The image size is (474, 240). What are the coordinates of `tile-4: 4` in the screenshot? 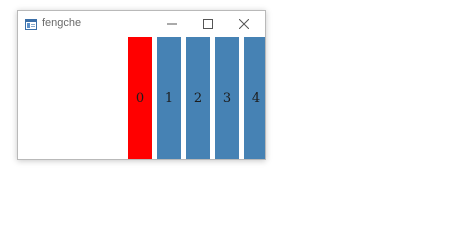 It's located at (254, 98).